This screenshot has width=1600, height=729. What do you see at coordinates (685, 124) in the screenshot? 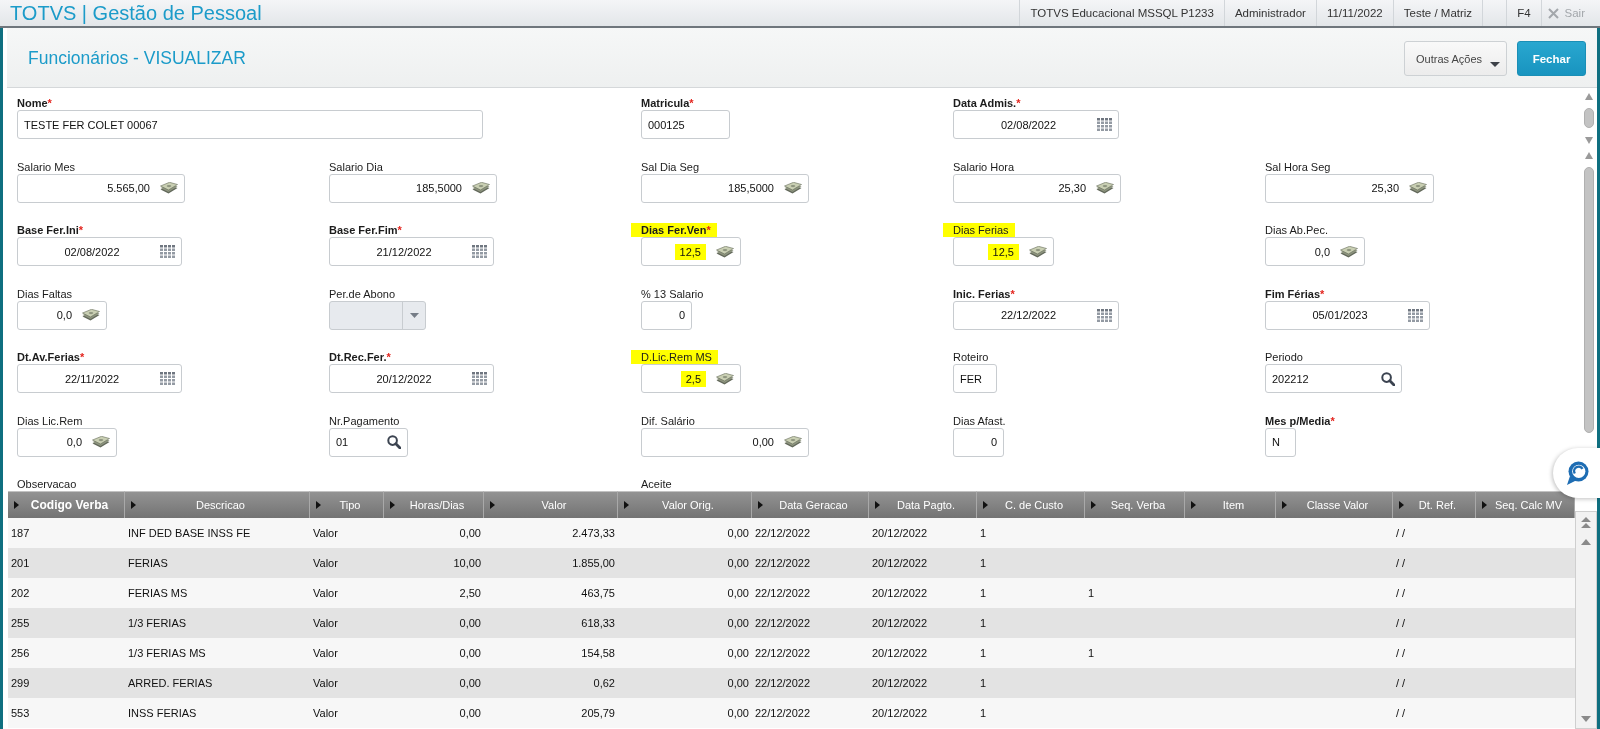
I see `text-field: 000125` at bounding box center [685, 124].